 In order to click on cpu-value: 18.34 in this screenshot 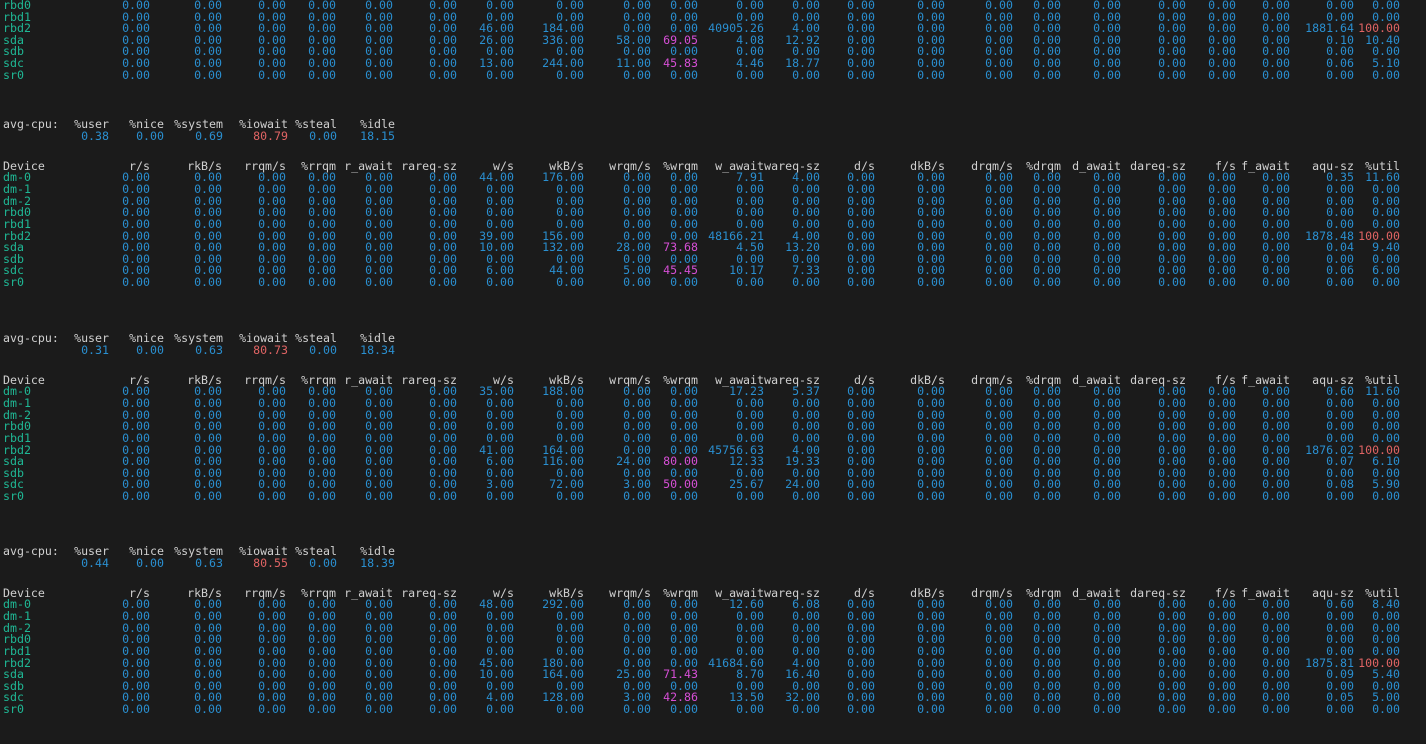, I will do `click(377, 349)`.